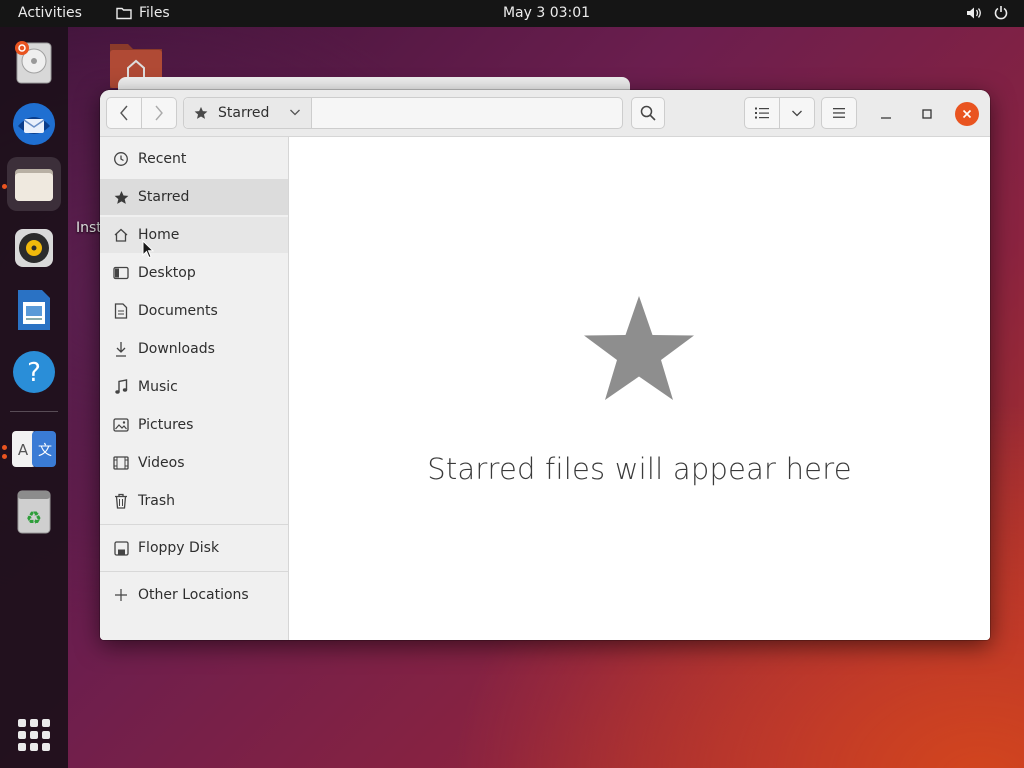 This screenshot has width=1024, height=768. Describe the element at coordinates (34, 411) in the screenshot. I see `dock-separator` at that location.